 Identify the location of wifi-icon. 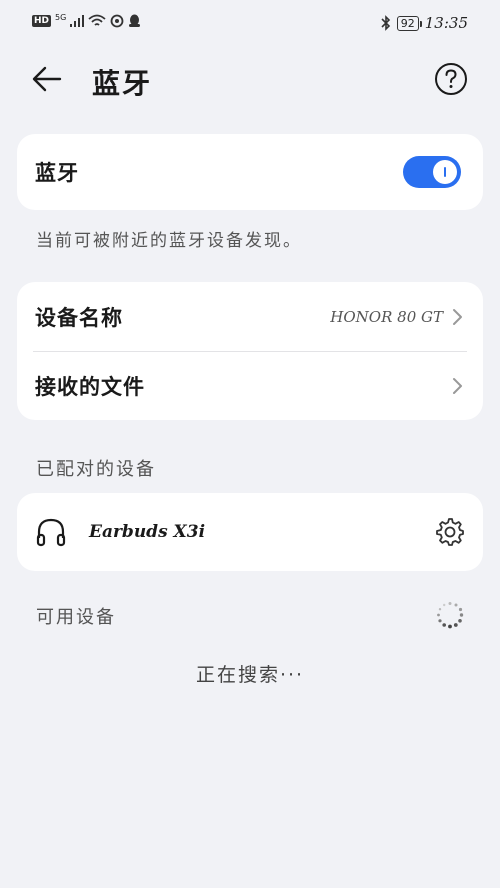
(97, 20).